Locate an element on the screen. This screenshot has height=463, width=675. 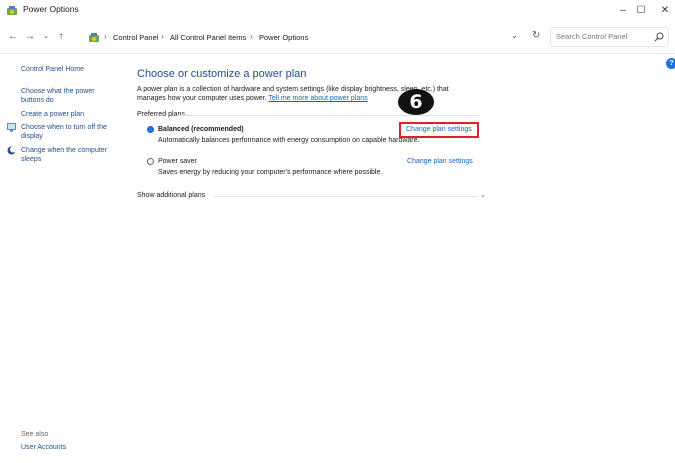
search-icon is located at coordinates (659, 37).